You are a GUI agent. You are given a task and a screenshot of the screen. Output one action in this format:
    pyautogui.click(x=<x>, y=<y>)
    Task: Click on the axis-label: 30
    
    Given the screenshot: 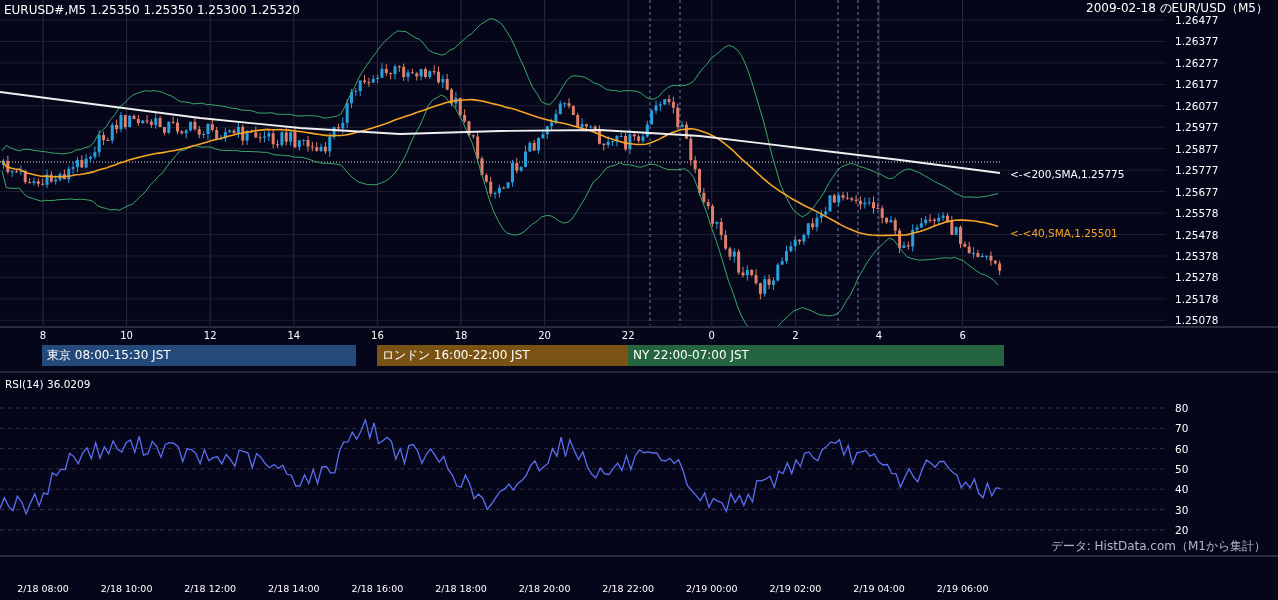 What is the action you would take?
    pyautogui.click(x=1182, y=509)
    